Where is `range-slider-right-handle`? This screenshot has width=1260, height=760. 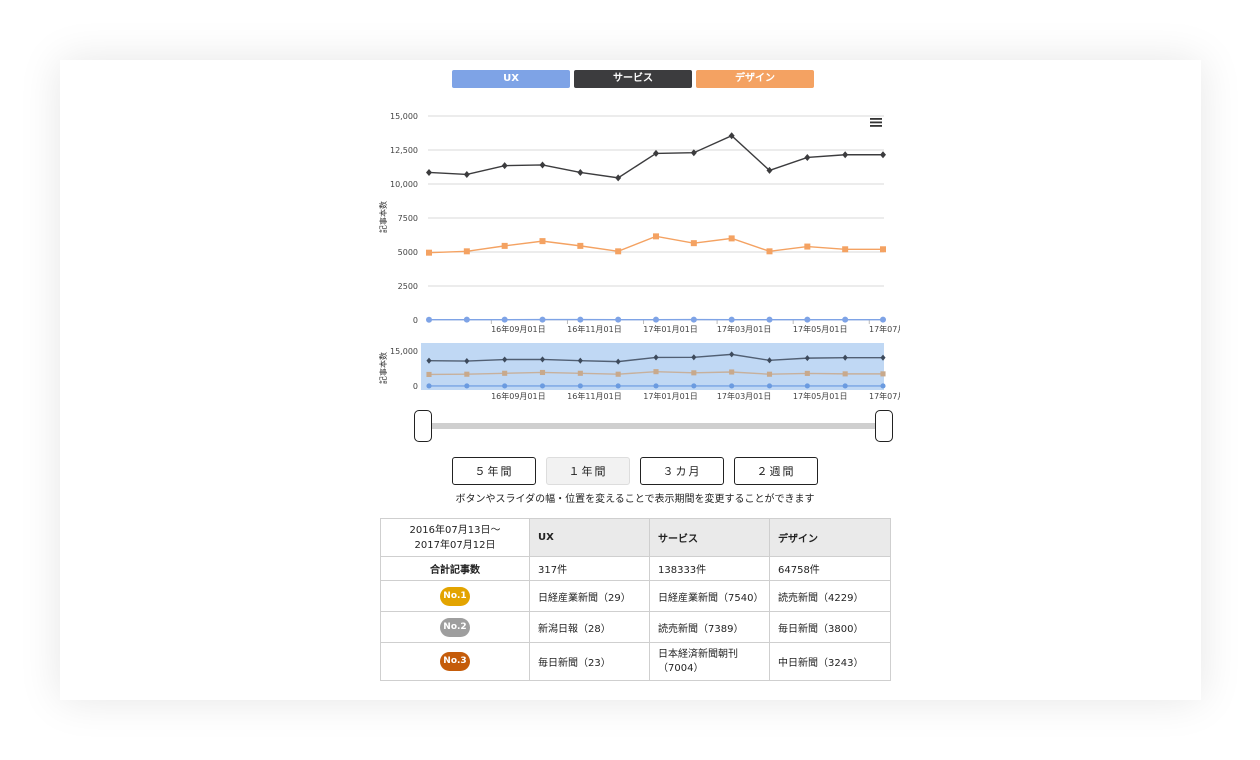
range-slider-right-handle is located at coordinates (884, 426).